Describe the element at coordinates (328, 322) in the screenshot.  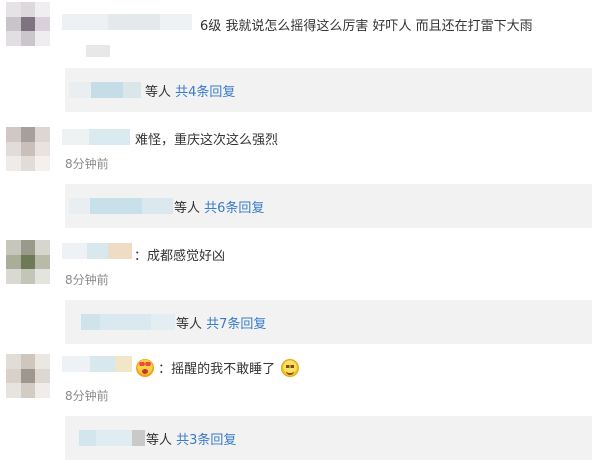
I see `reply-preview: 等人 共7条回复` at that location.